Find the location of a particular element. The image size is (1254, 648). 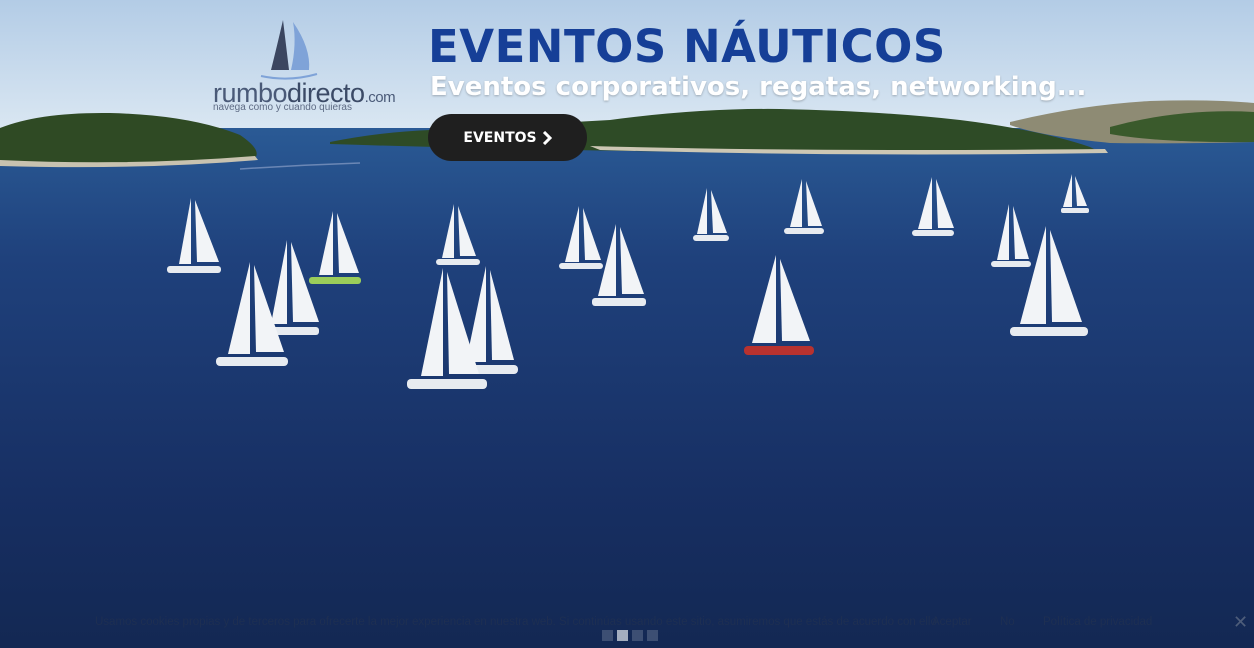

eventos-button-label: EVENTOS is located at coordinates (500, 137).